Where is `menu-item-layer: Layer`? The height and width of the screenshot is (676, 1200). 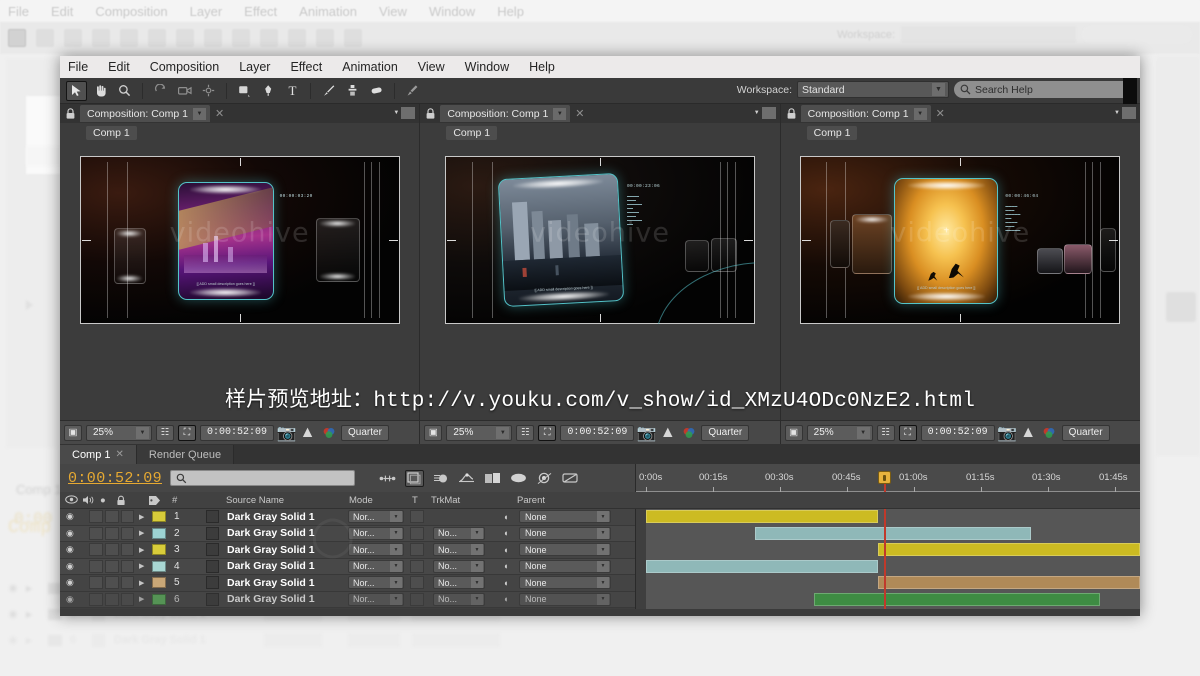 menu-item-layer: Layer is located at coordinates (254, 67).